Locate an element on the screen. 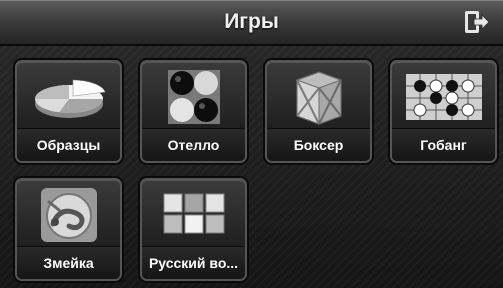 Image resolution: width=503 pixels, height=288 pixels. pie-chart-icon is located at coordinates (69, 97).